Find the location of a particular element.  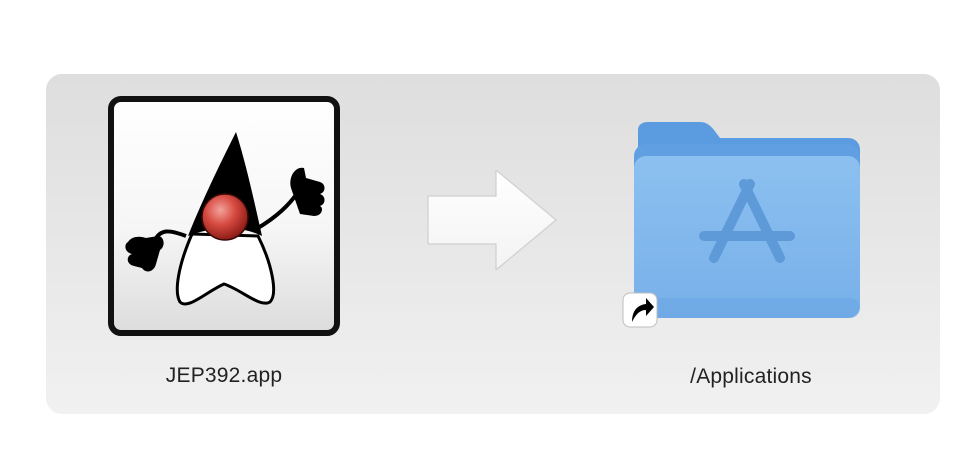

java-duke-icon is located at coordinates (224, 216).